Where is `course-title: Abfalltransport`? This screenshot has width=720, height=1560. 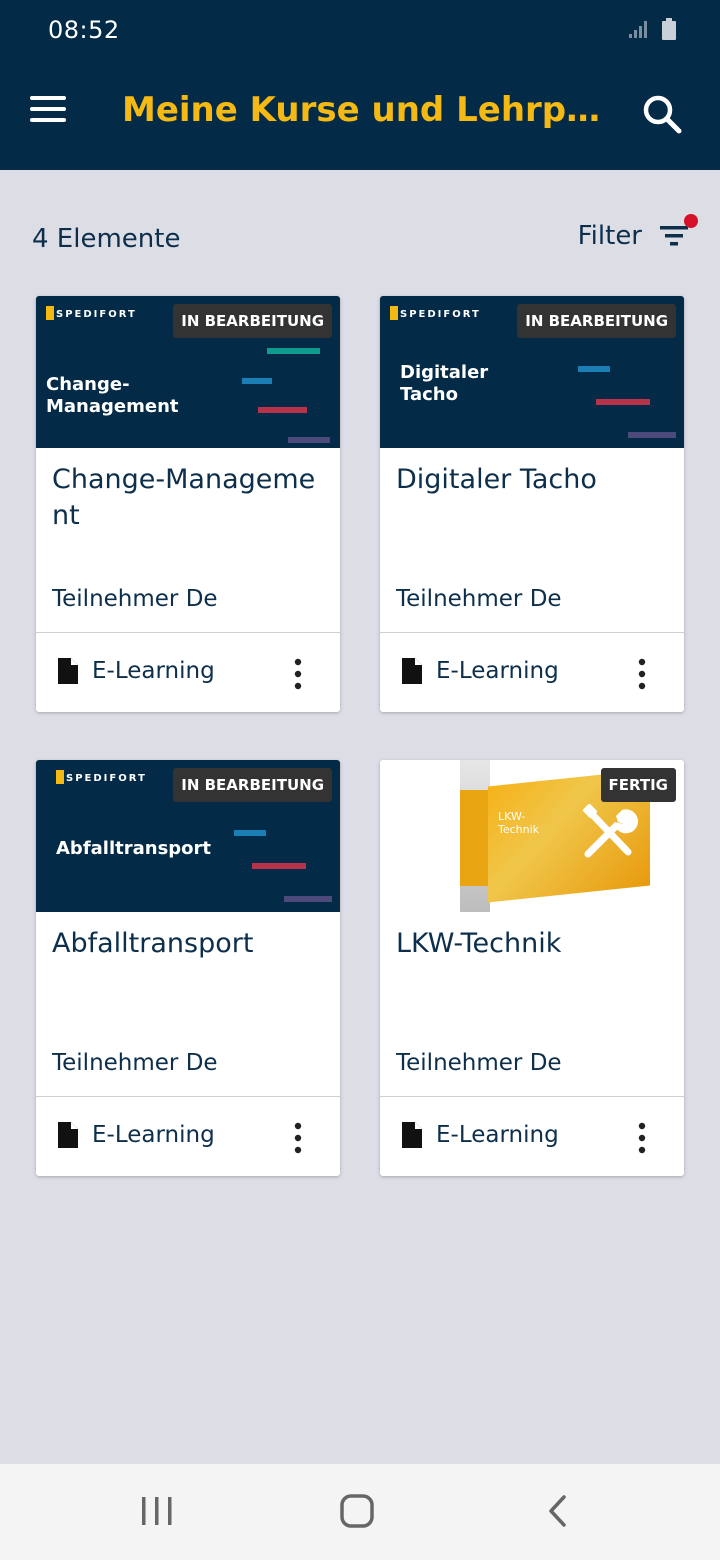
course-title: Abfalltransport is located at coordinates (153, 943).